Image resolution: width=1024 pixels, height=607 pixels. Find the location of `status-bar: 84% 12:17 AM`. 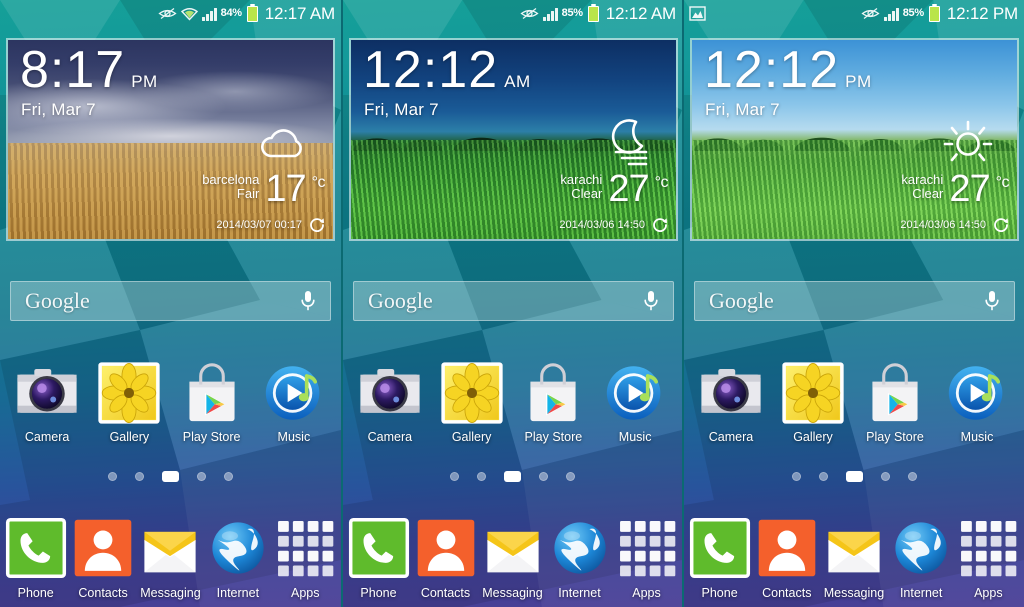

status-bar: 84% 12:17 AM is located at coordinates (170, 13).